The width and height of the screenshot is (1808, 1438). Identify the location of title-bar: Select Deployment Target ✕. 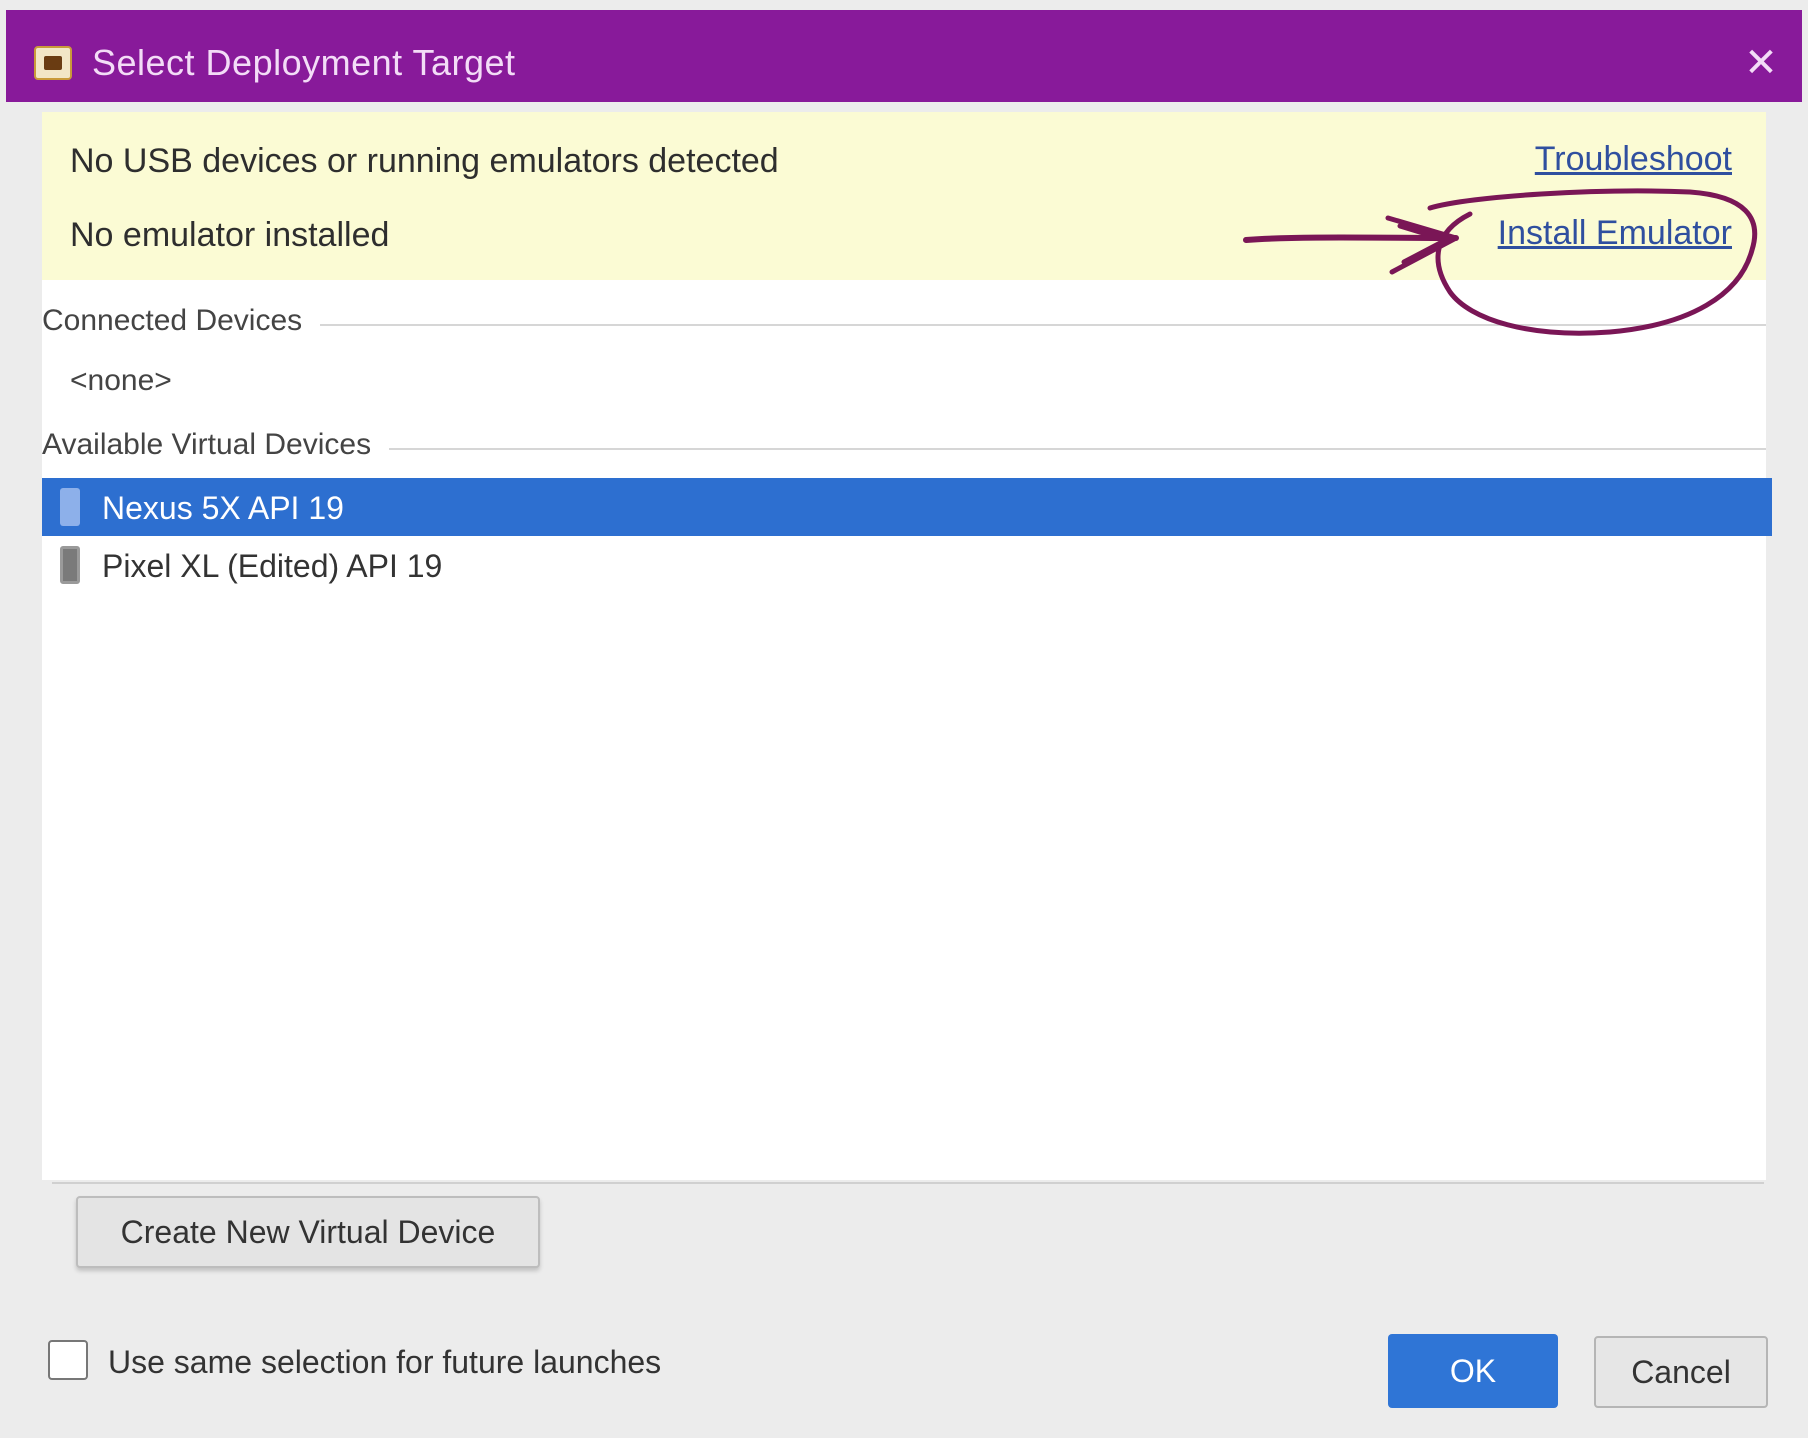
(904, 56).